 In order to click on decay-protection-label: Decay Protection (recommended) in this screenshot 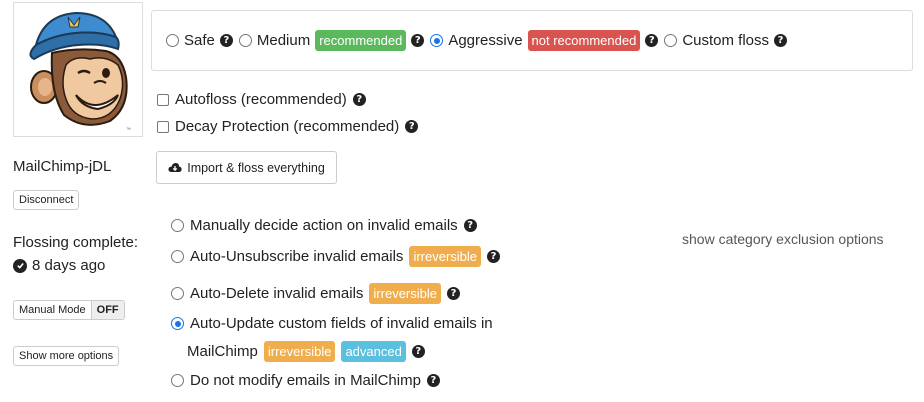, I will do `click(287, 126)`.